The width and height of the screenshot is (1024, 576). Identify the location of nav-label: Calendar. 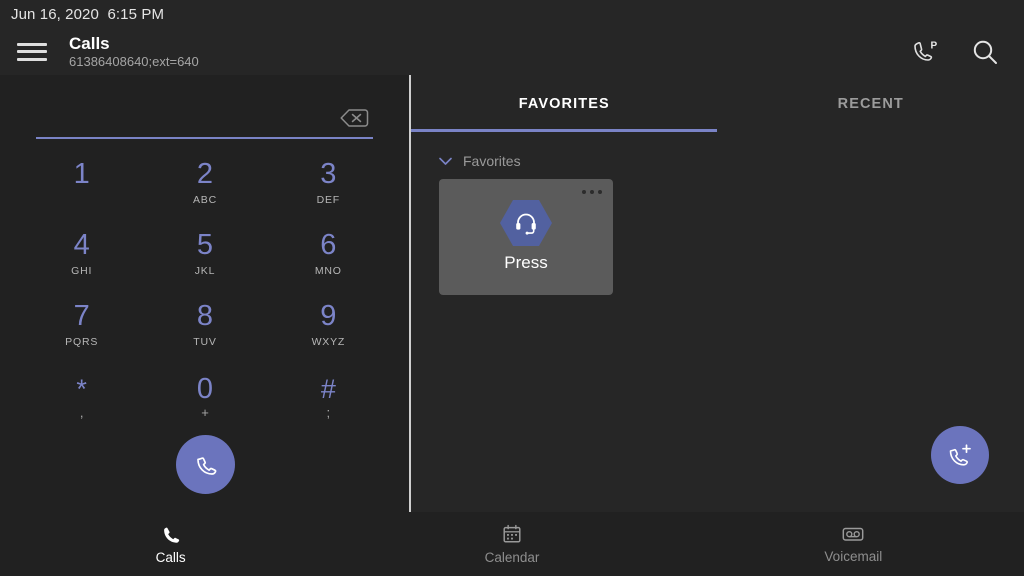
(512, 558).